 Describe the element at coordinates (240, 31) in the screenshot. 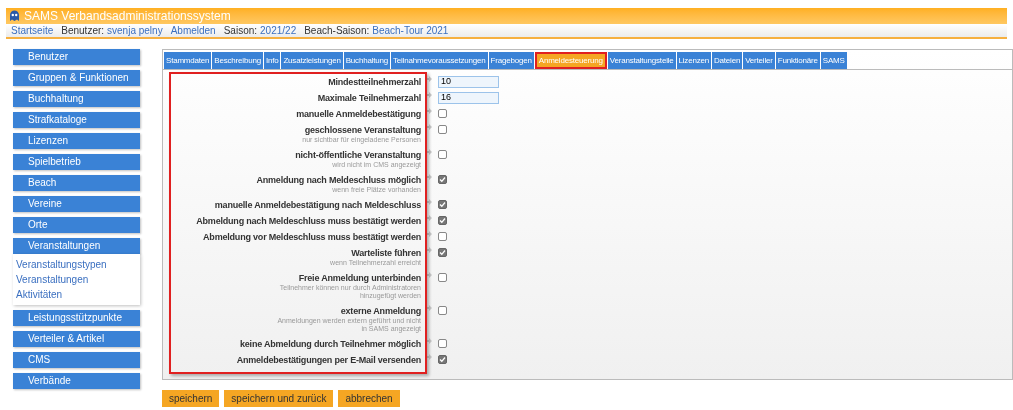

I see `nav-label: Saison:` at that location.